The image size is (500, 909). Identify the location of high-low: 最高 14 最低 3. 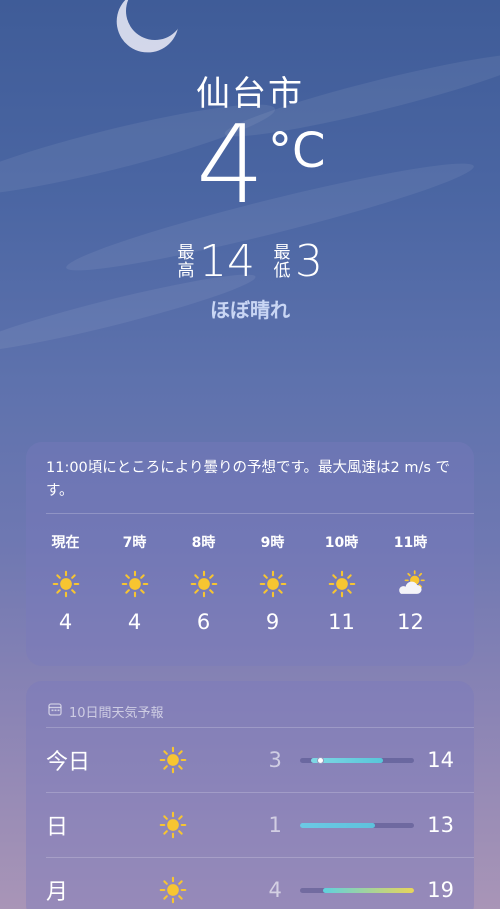
(250, 262).